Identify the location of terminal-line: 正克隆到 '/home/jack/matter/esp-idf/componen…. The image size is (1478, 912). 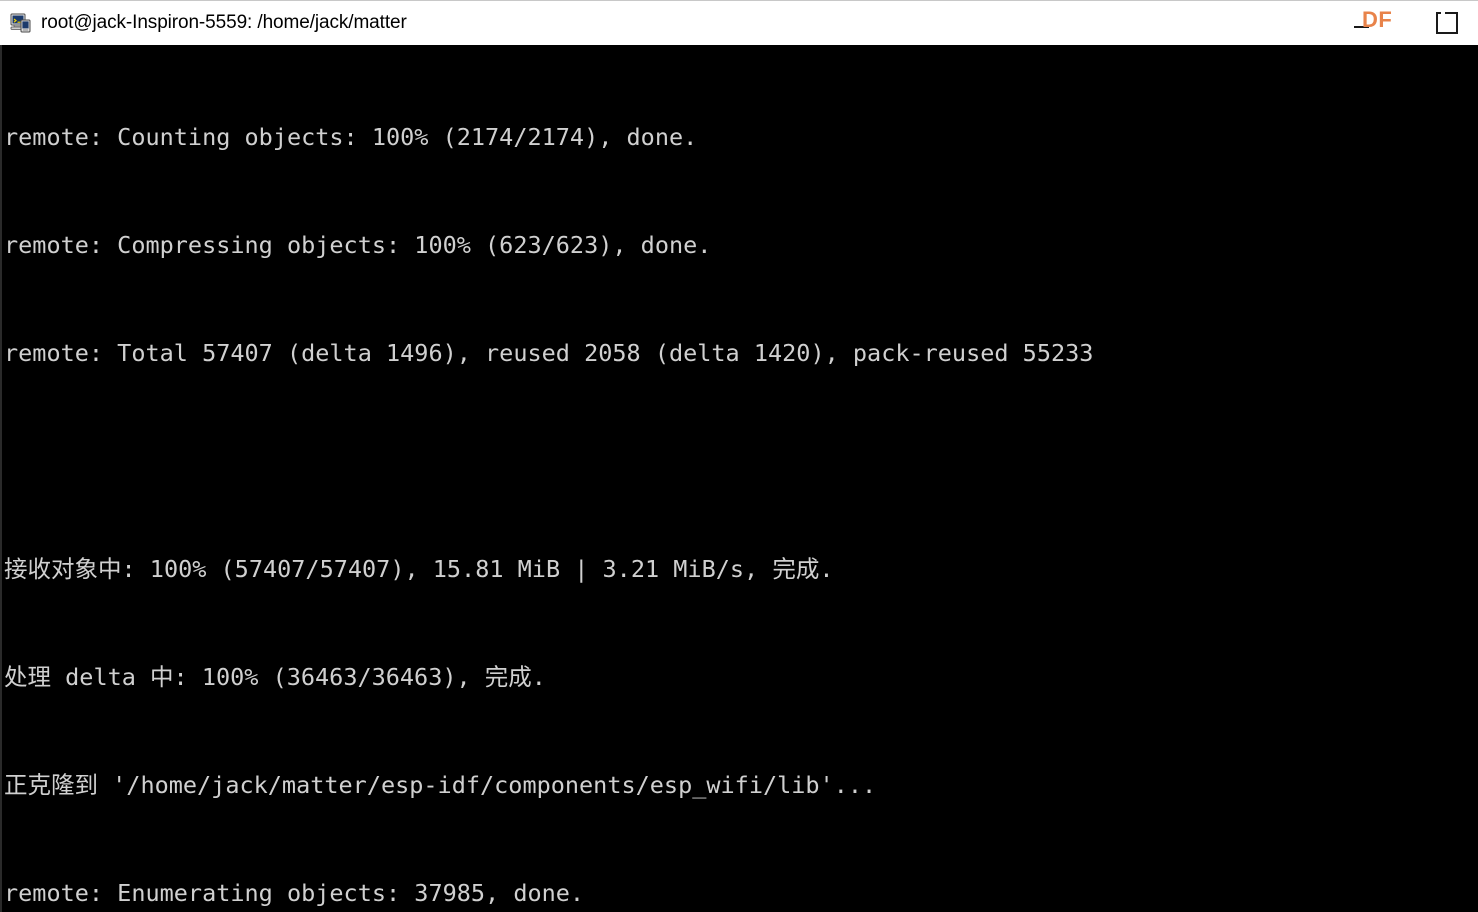
(440, 785).